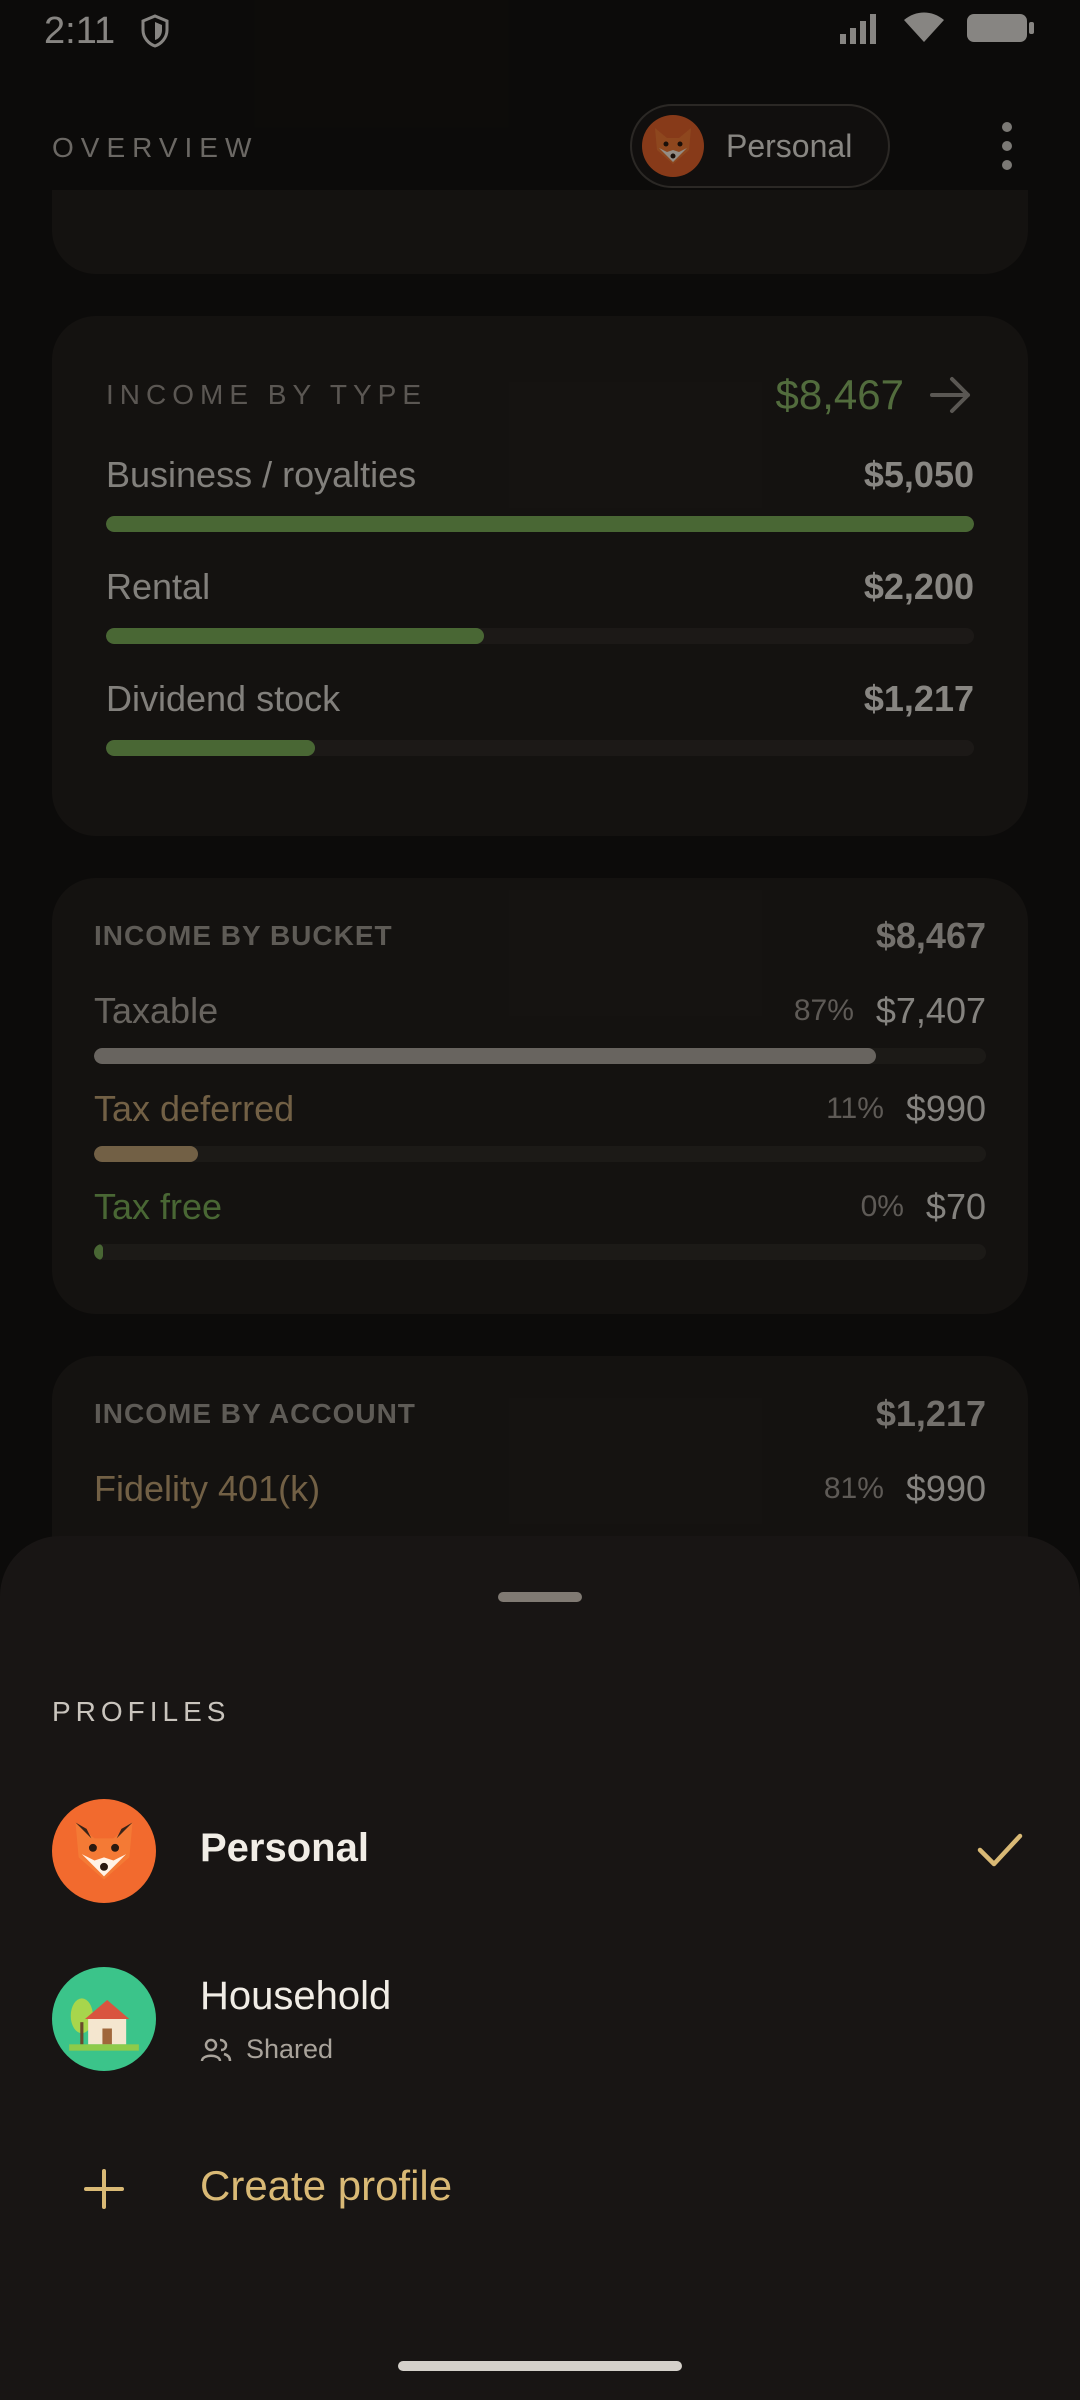 The height and width of the screenshot is (2400, 1080). I want to click on profile-item-household: Household Shared, so click(540, 2019).